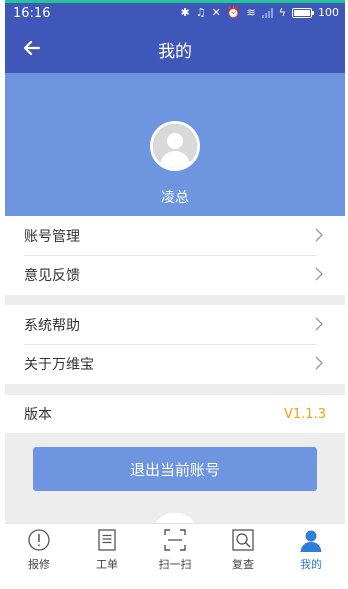 Image resolution: width=348 pixels, height=589 pixels. What do you see at coordinates (243, 556) in the screenshot?
I see `tab-review: 复查` at bounding box center [243, 556].